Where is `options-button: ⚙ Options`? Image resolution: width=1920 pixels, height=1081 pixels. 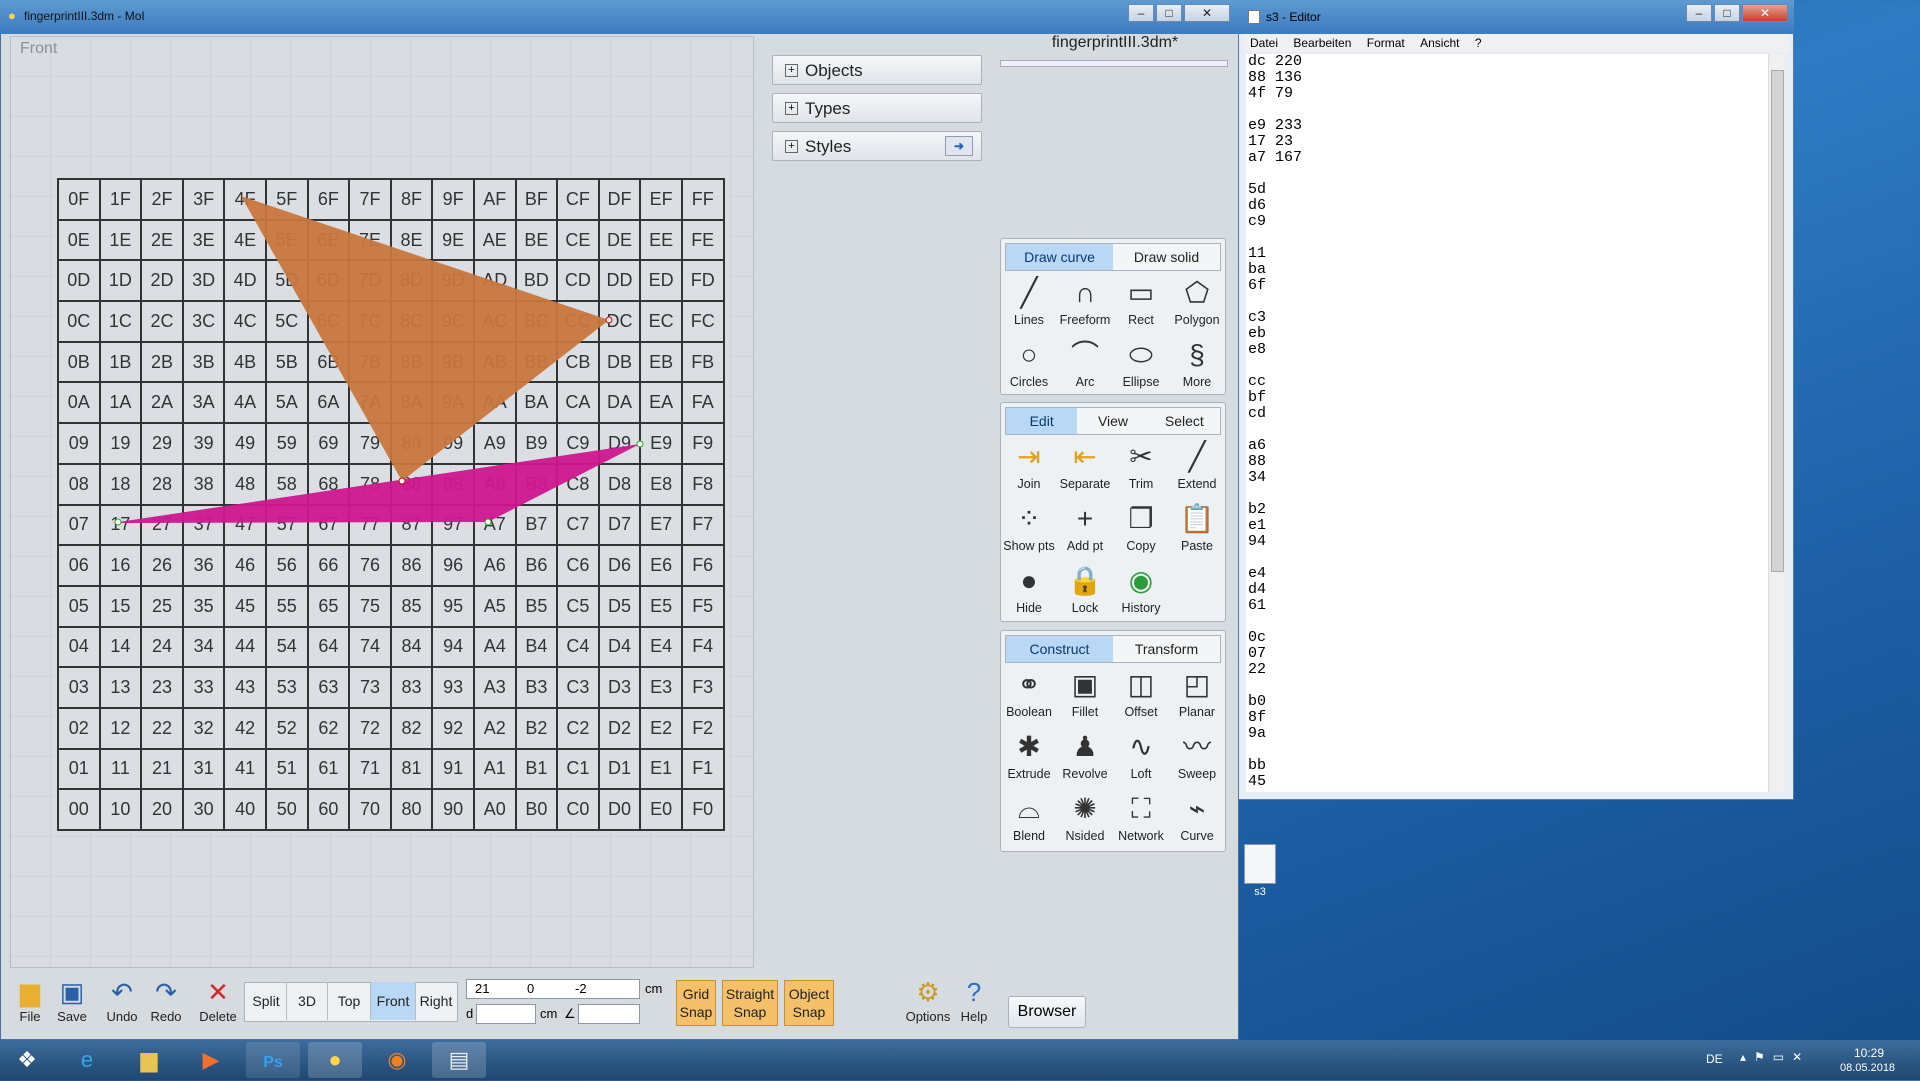 options-button: ⚙ Options is located at coordinates (928, 1003).